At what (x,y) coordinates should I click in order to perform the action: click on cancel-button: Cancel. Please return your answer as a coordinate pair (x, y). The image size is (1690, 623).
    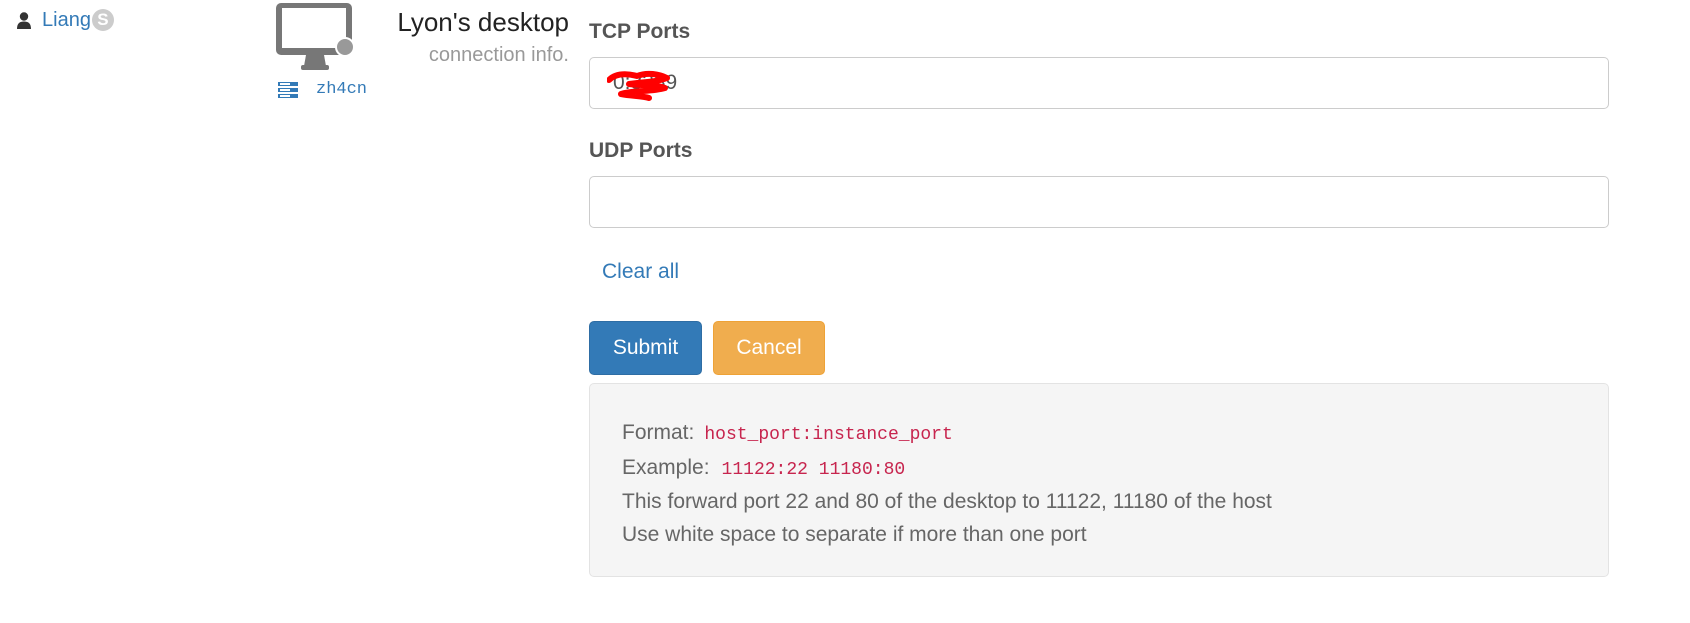
    Looking at the image, I should click on (769, 348).